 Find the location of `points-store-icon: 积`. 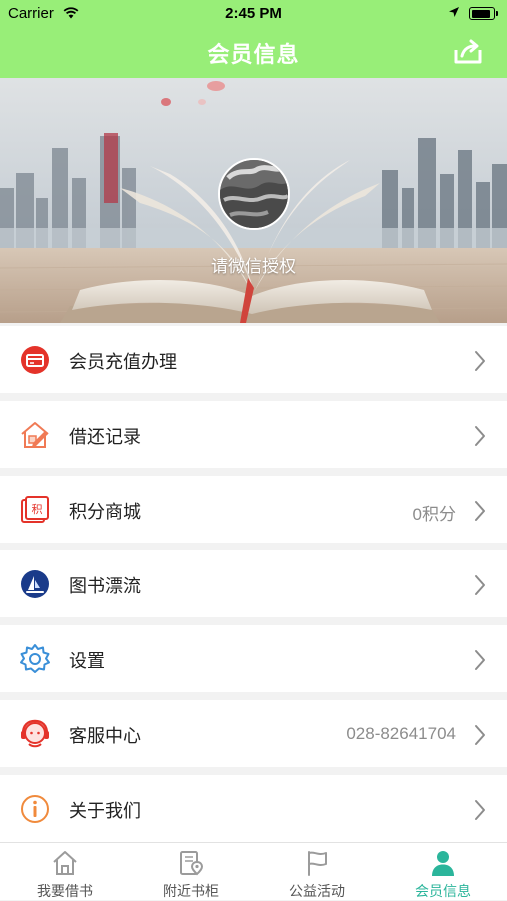

points-store-icon: 积 is located at coordinates (35, 509).